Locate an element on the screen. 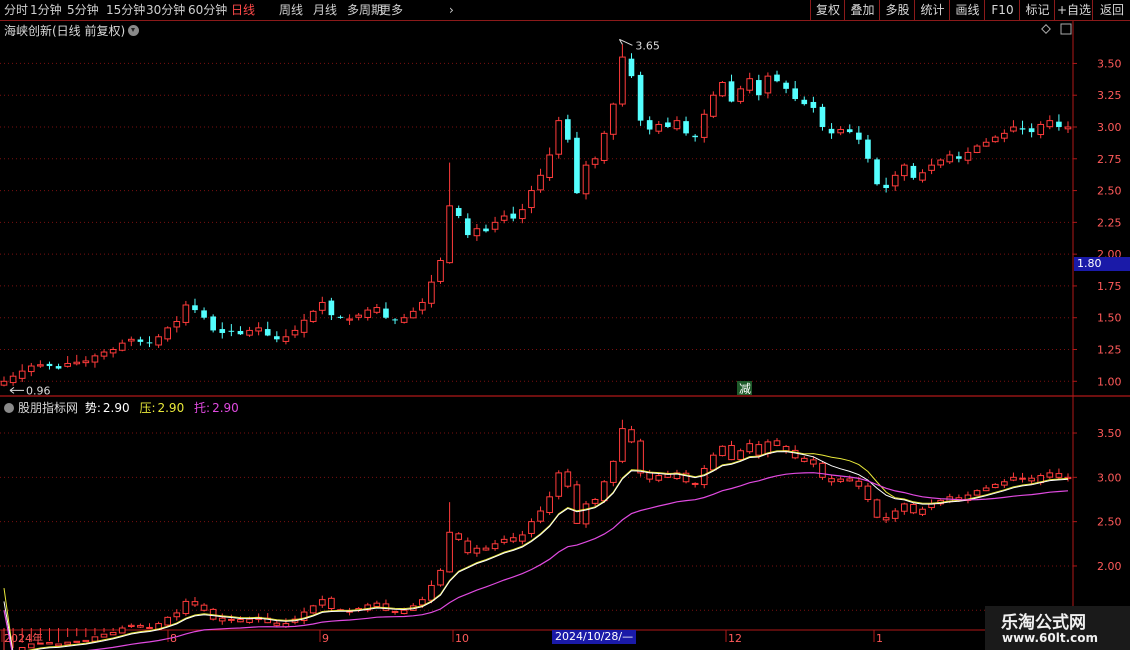 This screenshot has width=1130, height=650. period-tab-0: 分时 is located at coordinates (16, 10).